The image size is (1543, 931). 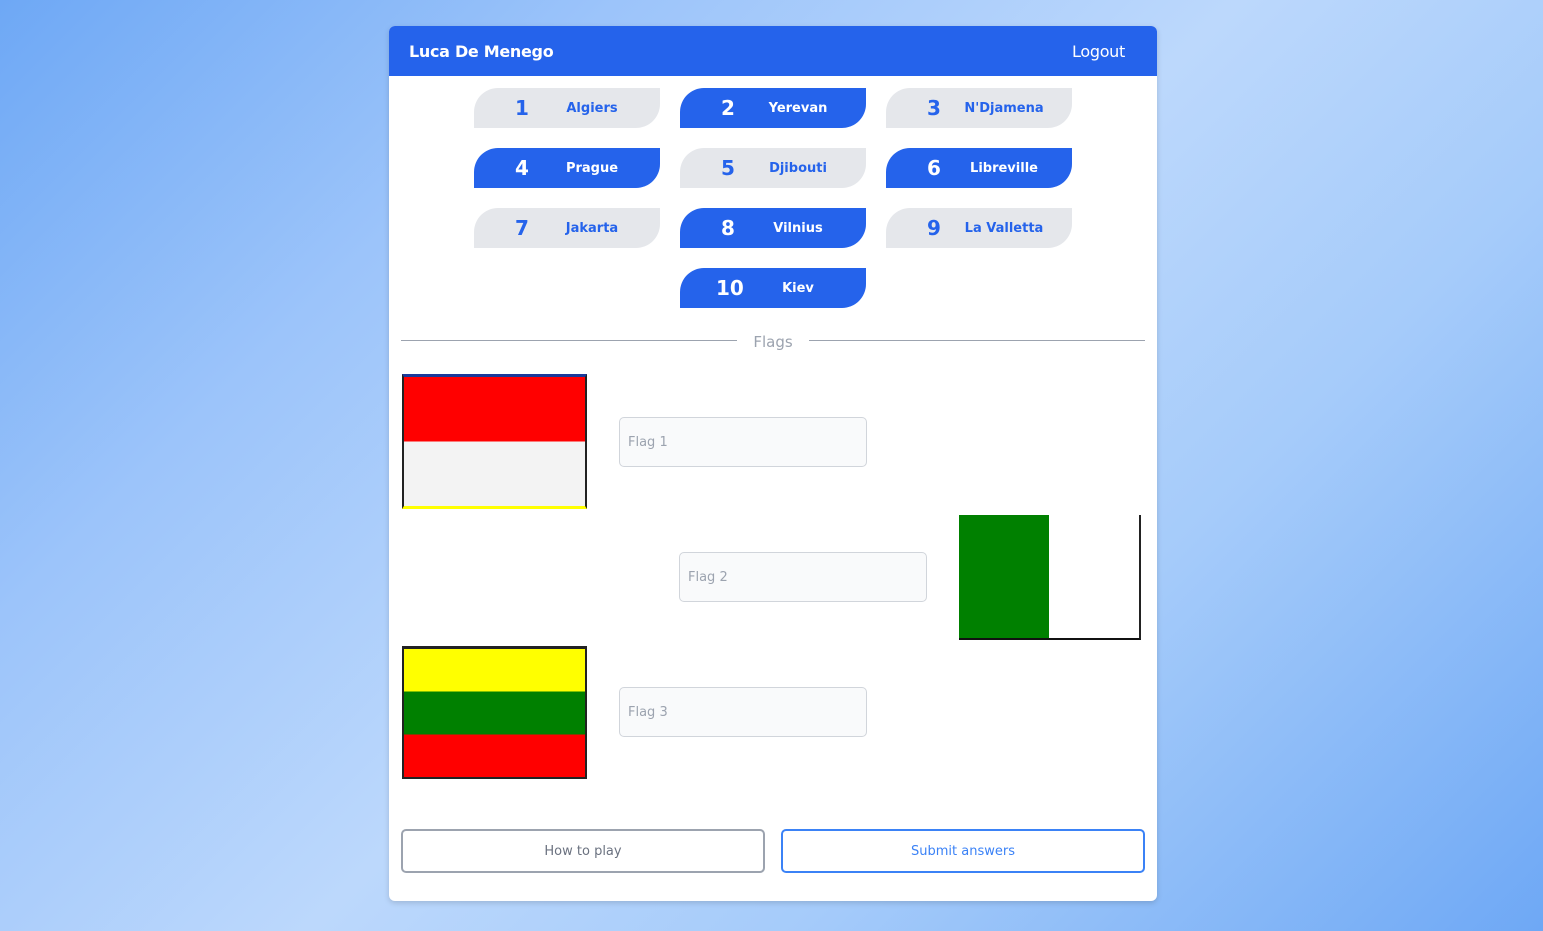 What do you see at coordinates (728, 108) in the screenshot?
I see `capital-number: 2` at bounding box center [728, 108].